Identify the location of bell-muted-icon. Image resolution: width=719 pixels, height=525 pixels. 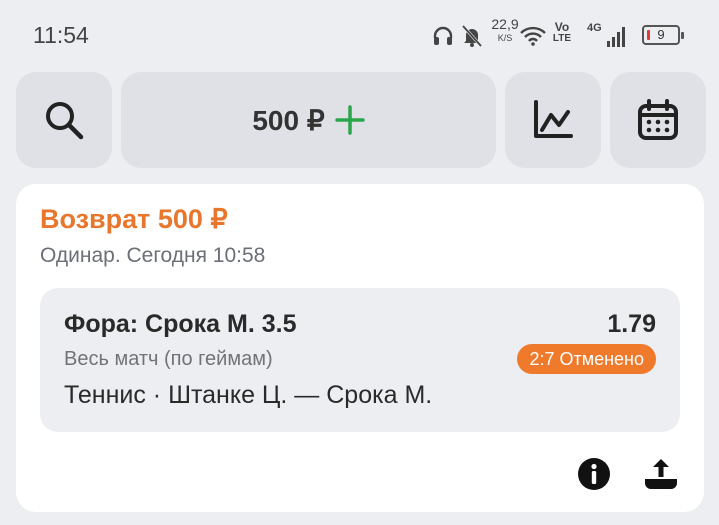
(472, 36).